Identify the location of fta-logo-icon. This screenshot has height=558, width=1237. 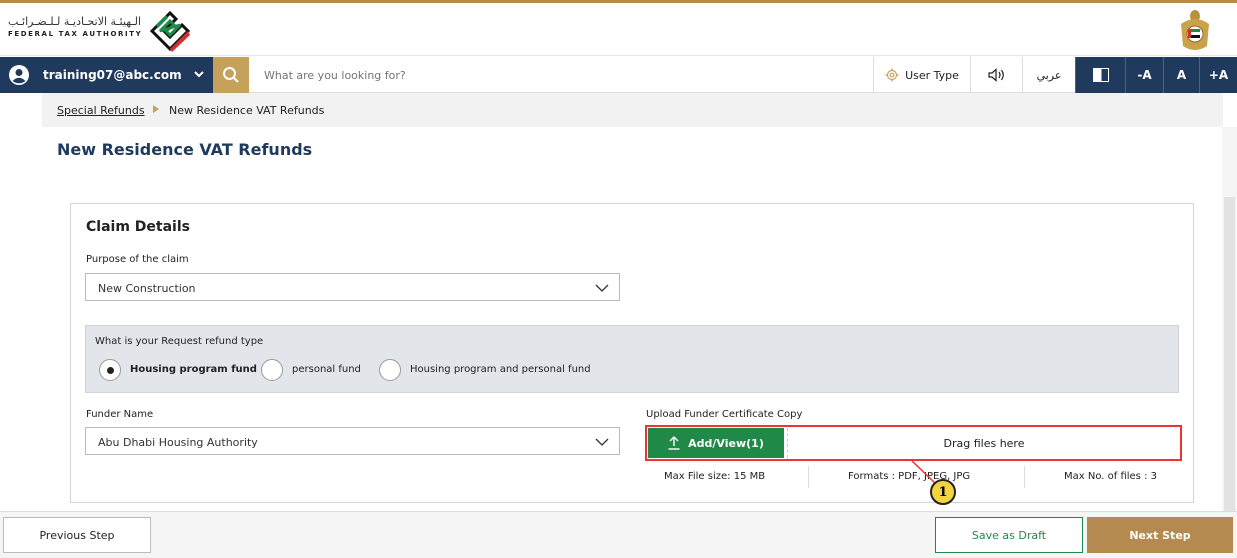
(170, 31).